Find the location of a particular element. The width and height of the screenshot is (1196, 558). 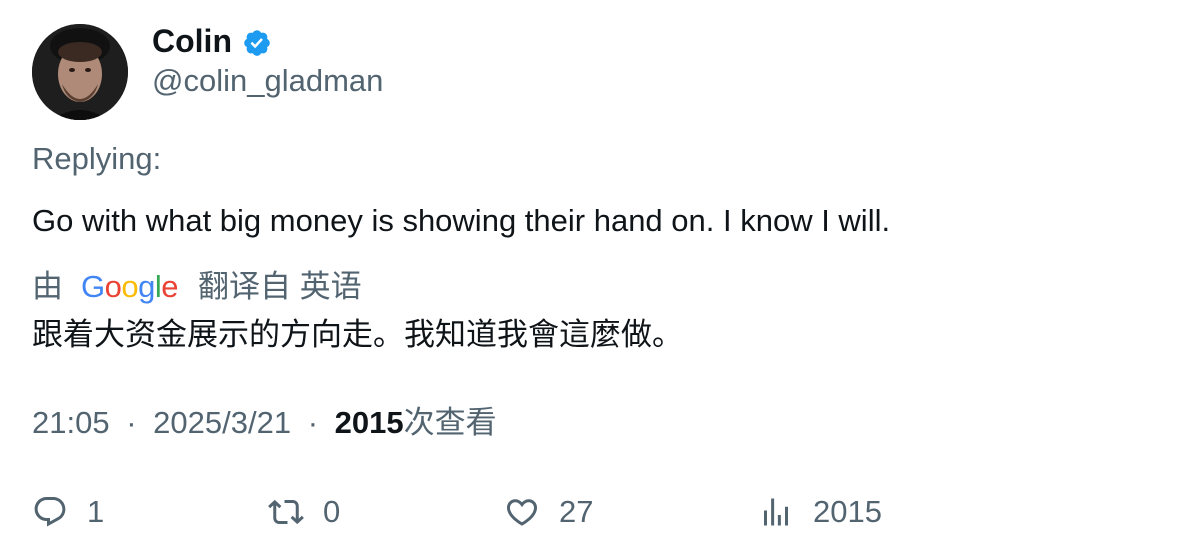

tweet-time: 21:05 is located at coordinates (71, 422).